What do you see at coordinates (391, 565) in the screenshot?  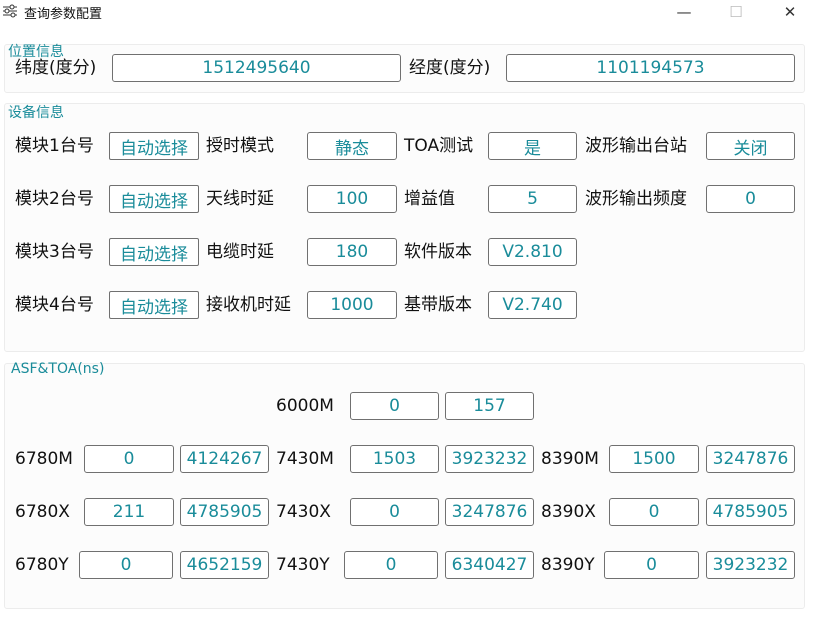 I see `station-7430y-asf-field: 0` at bounding box center [391, 565].